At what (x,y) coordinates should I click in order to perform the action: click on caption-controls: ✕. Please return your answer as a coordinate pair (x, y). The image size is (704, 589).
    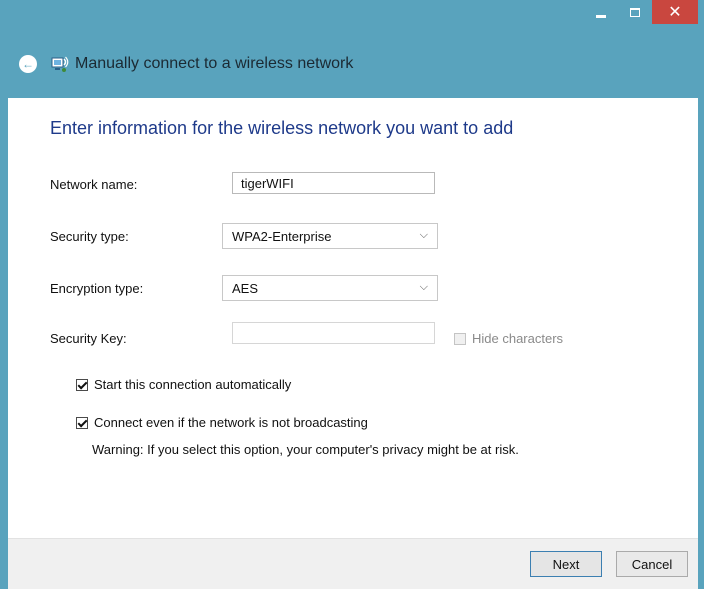
    Looking at the image, I should click on (641, 14).